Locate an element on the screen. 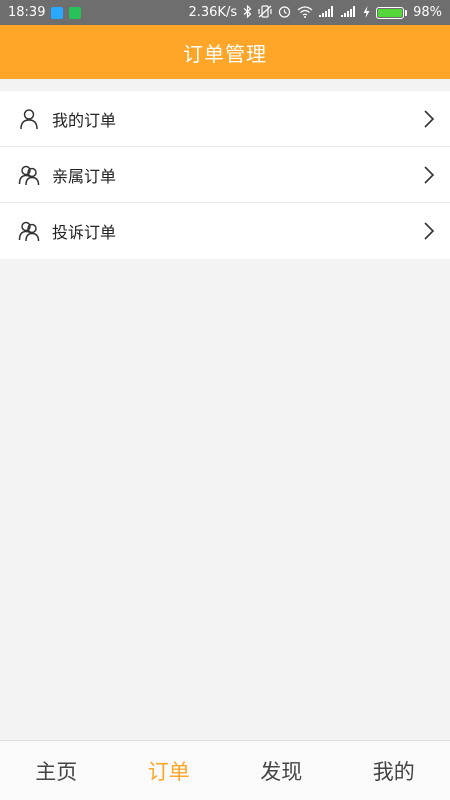 The width and height of the screenshot is (450, 800). status-time: 18:39 is located at coordinates (27, 12).